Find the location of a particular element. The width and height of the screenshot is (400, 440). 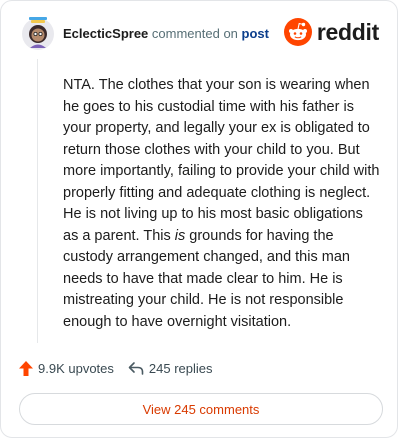

reddit-brand: reddit is located at coordinates (331, 32).